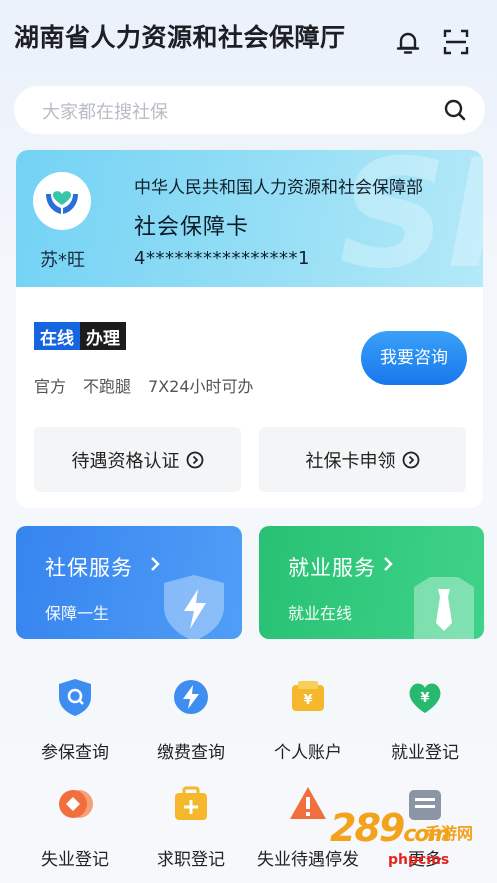 This screenshot has height=883, width=497. What do you see at coordinates (308, 803) in the screenshot?
I see `warning-icon` at bounding box center [308, 803].